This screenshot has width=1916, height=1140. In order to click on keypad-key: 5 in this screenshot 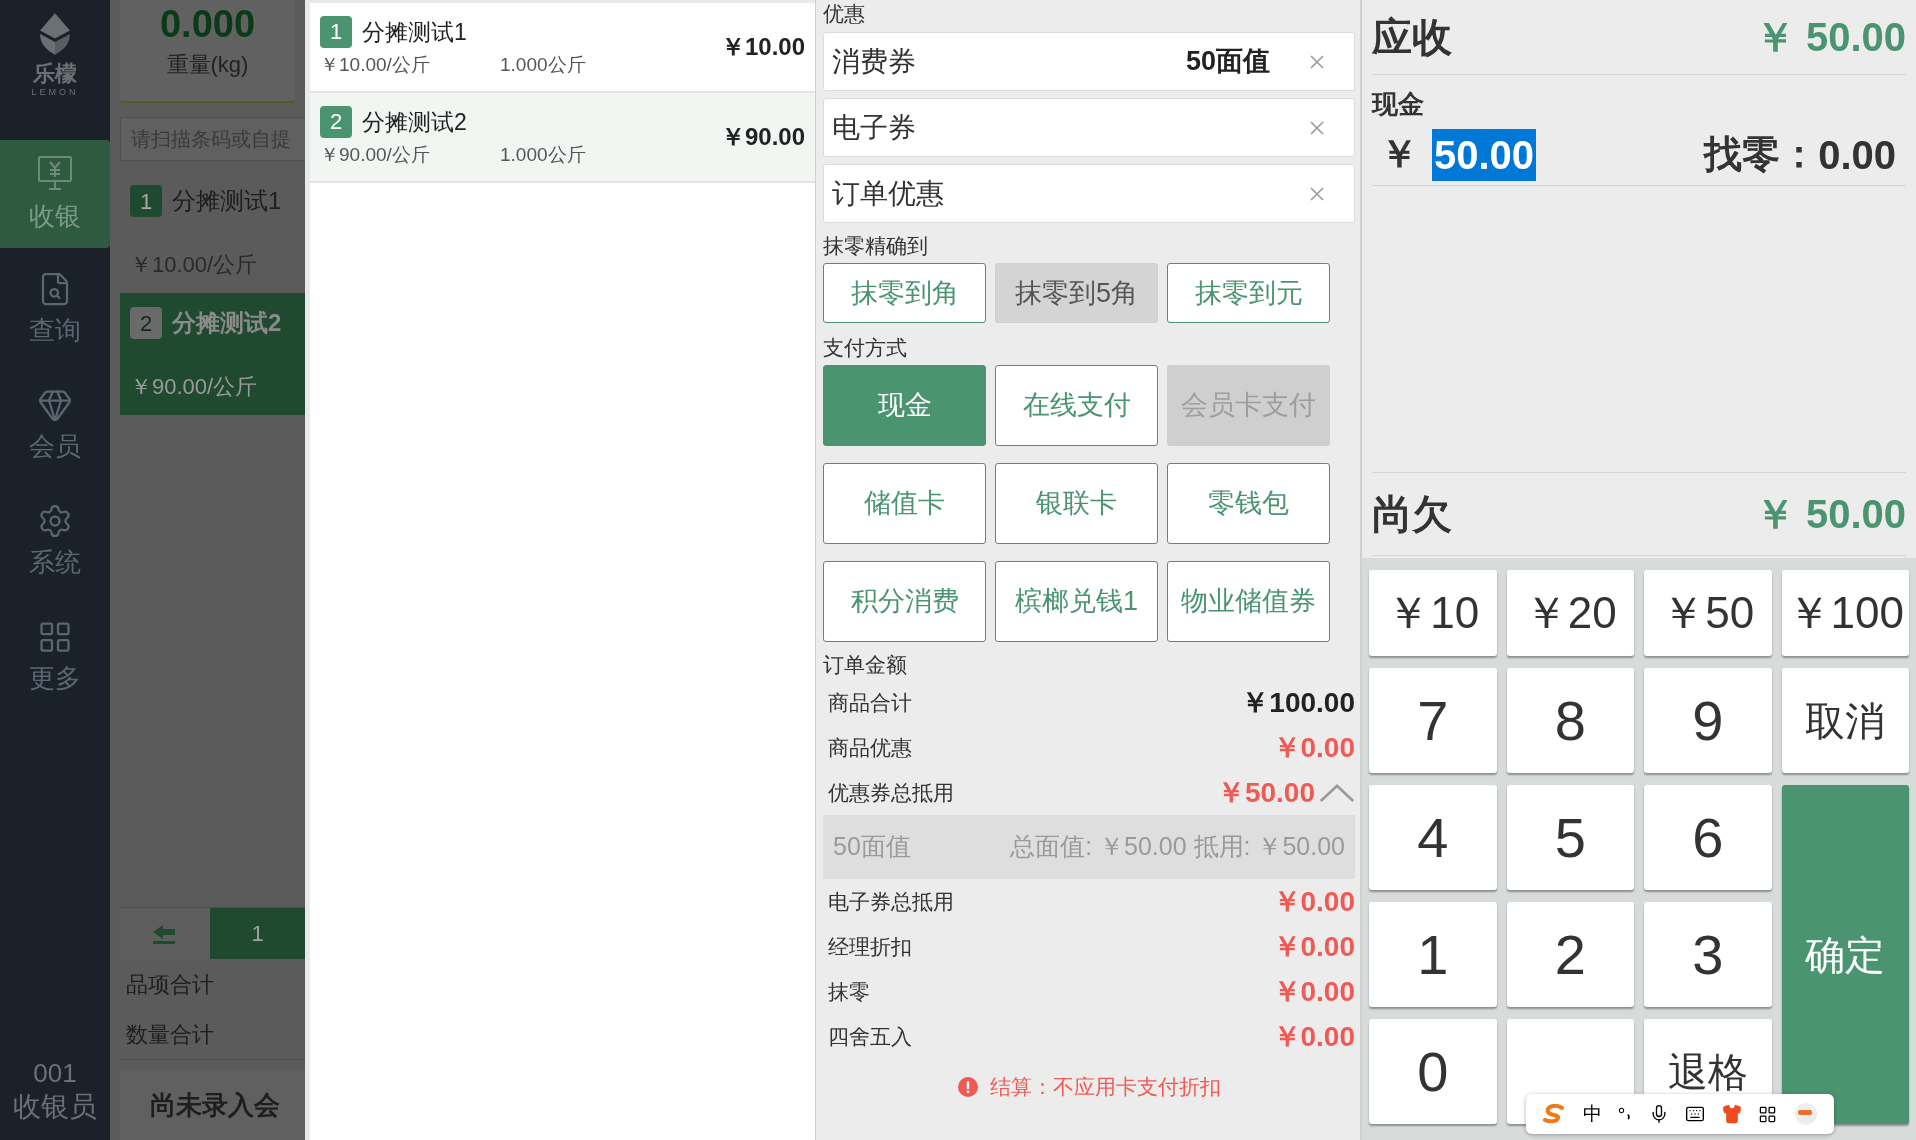, I will do `click(1570, 837)`.